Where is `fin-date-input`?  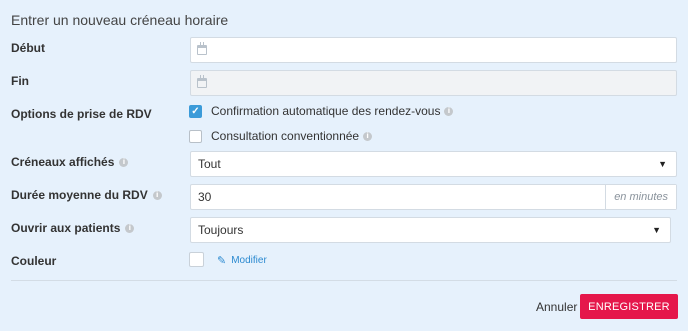
fin-date-input is located at coordinates (433, 83).